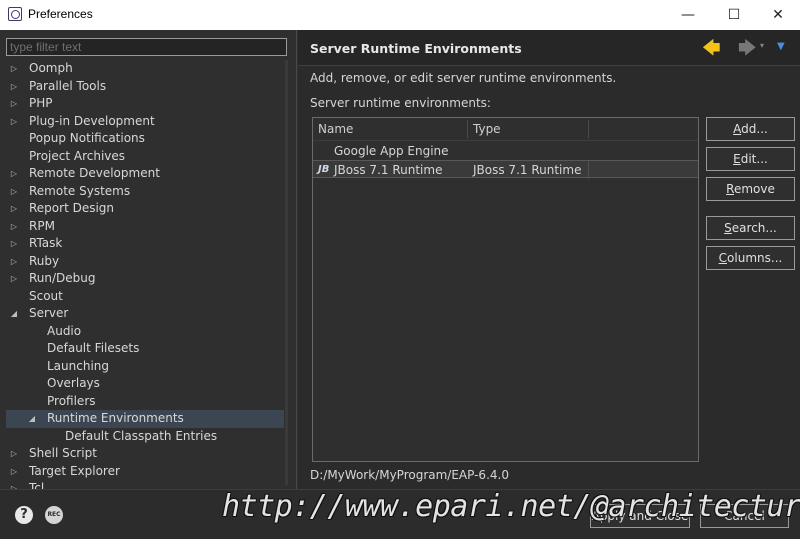 The height and width of the screenshot is (539, 800). Describe the element at coordinates (335, 129) in the screenshot. I see `column-header-name: Name` at that location.